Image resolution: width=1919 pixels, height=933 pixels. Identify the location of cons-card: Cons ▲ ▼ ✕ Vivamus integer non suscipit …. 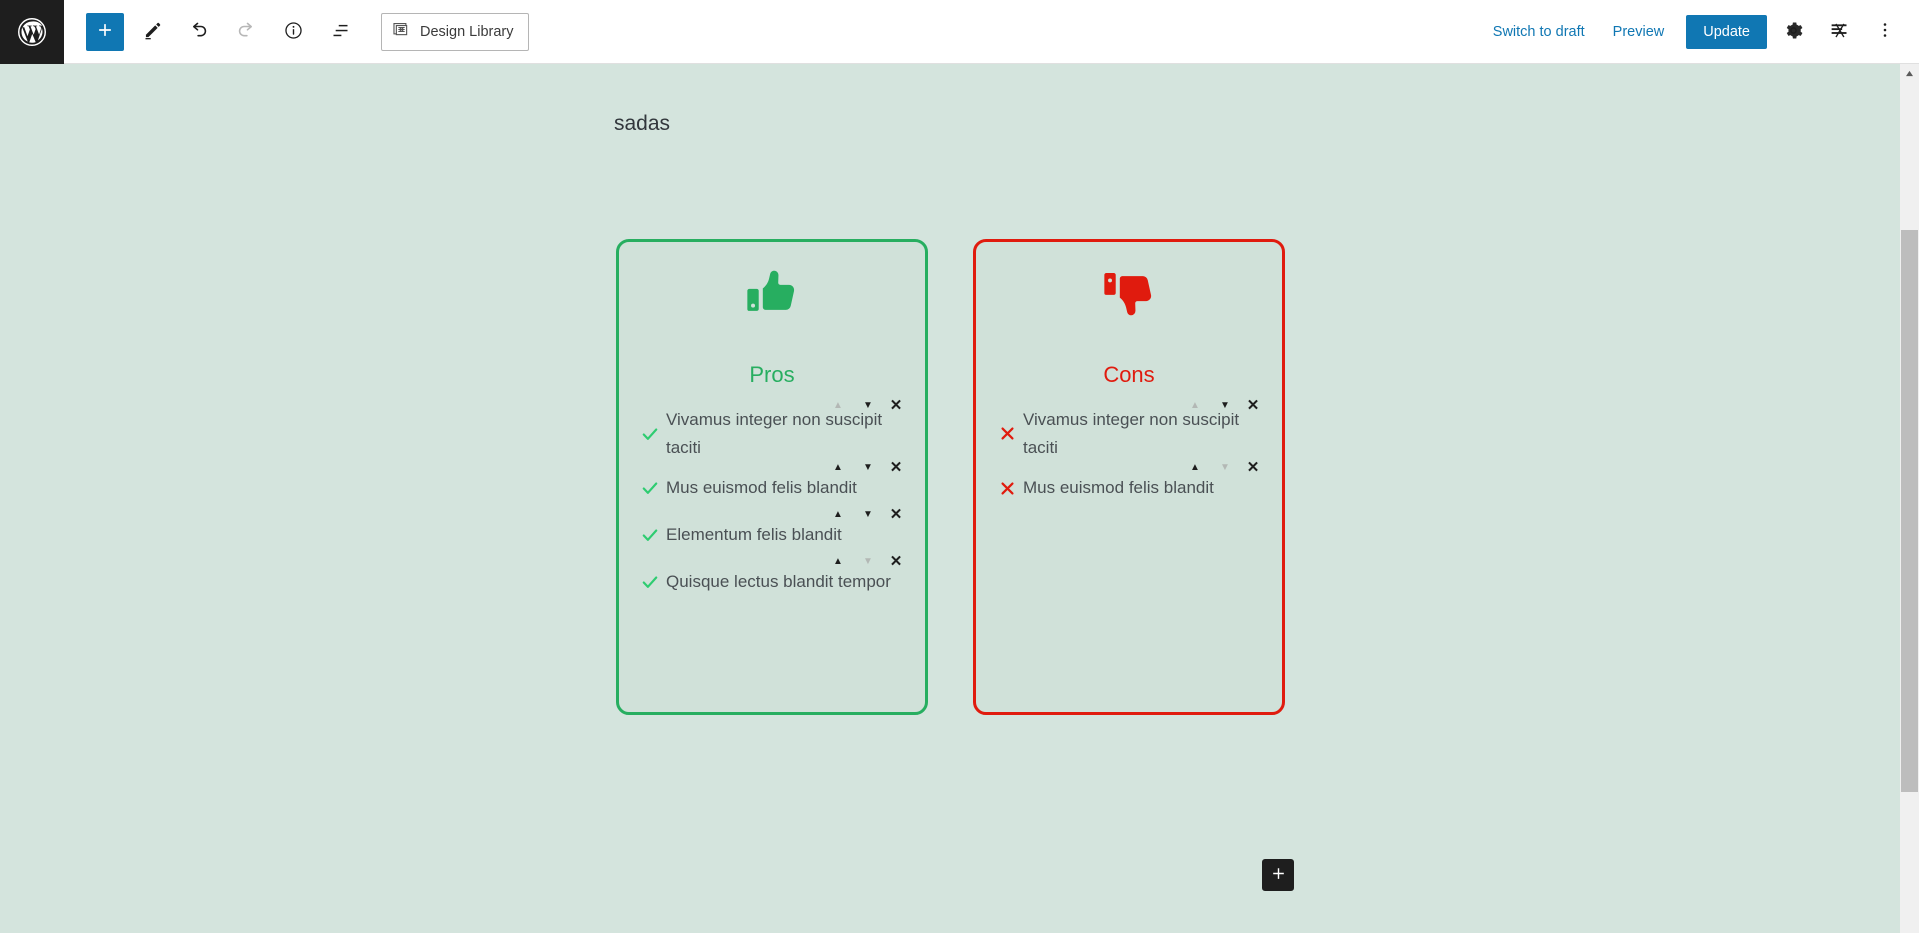
(1129, 477).